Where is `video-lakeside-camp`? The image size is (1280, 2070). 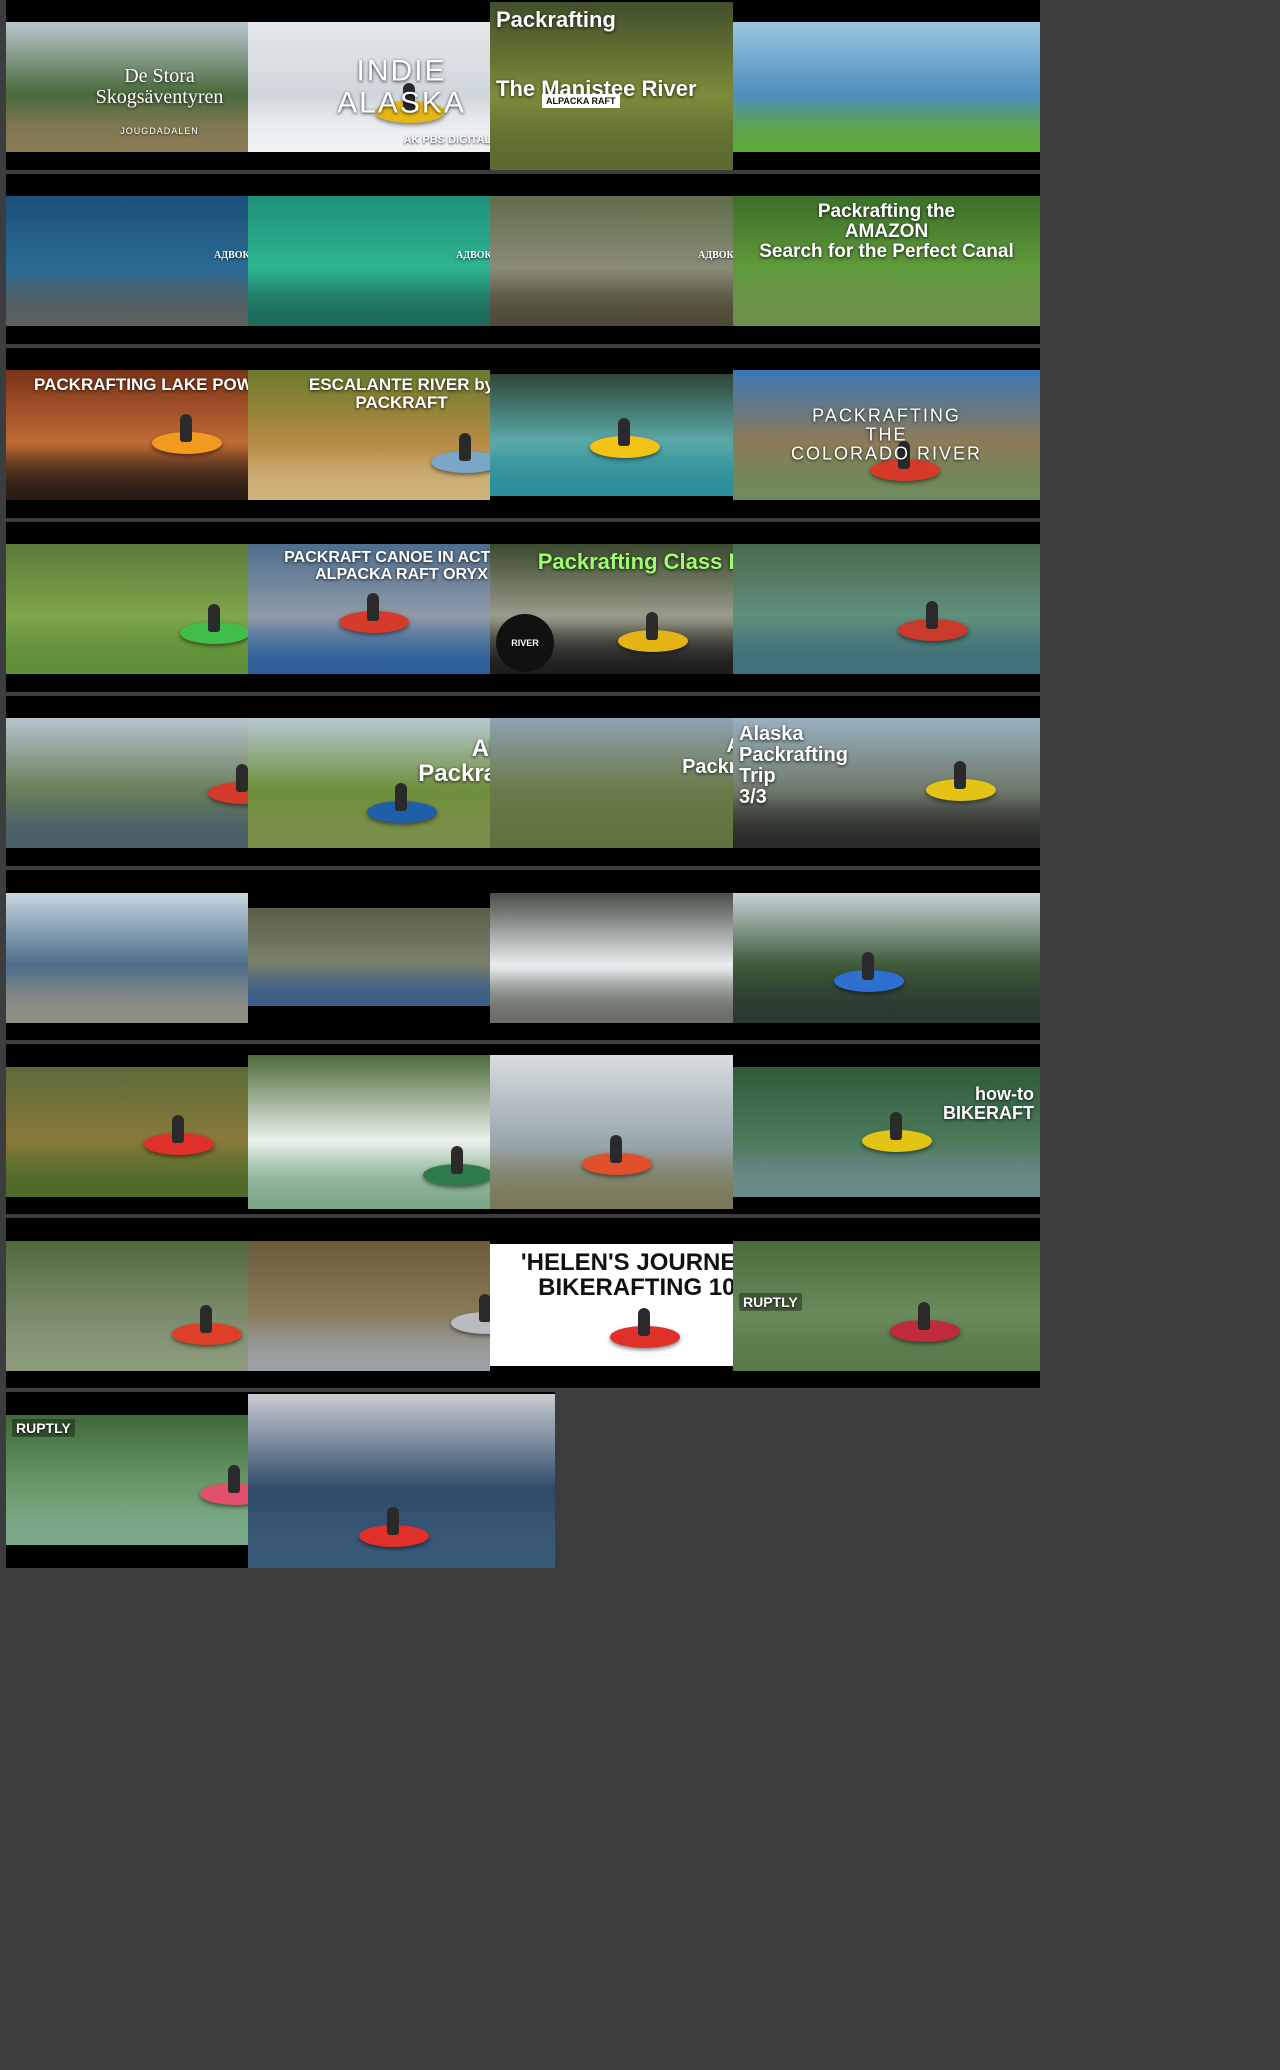 video-lakeside-camp is located at coordinates (886, 85).